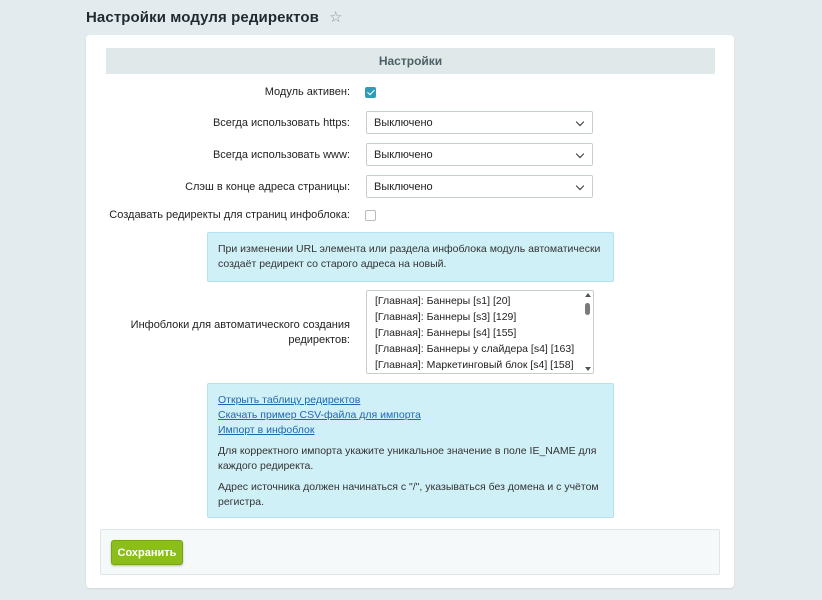  What do you see at coordinates (410, 415) in the screenshot?
I see `download-csv-link: Скачать пример CSV-файла для импорта` at bounding box center [410, 415].